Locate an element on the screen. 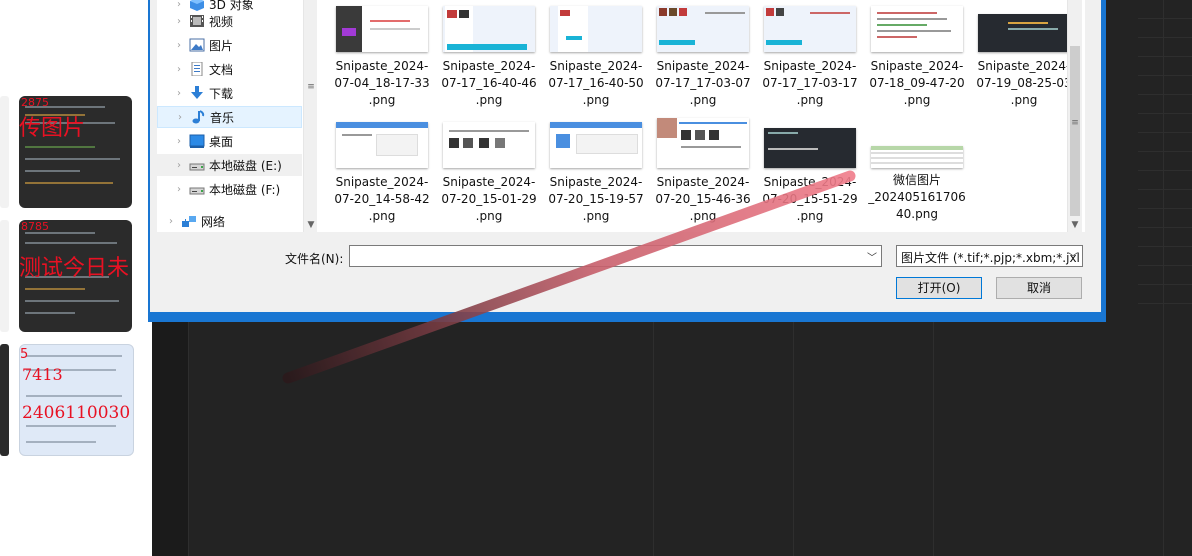 The width and height of the screenshot is (1192, 556). nav-item-documents: › 文档 is located at coordinates (229, 69).